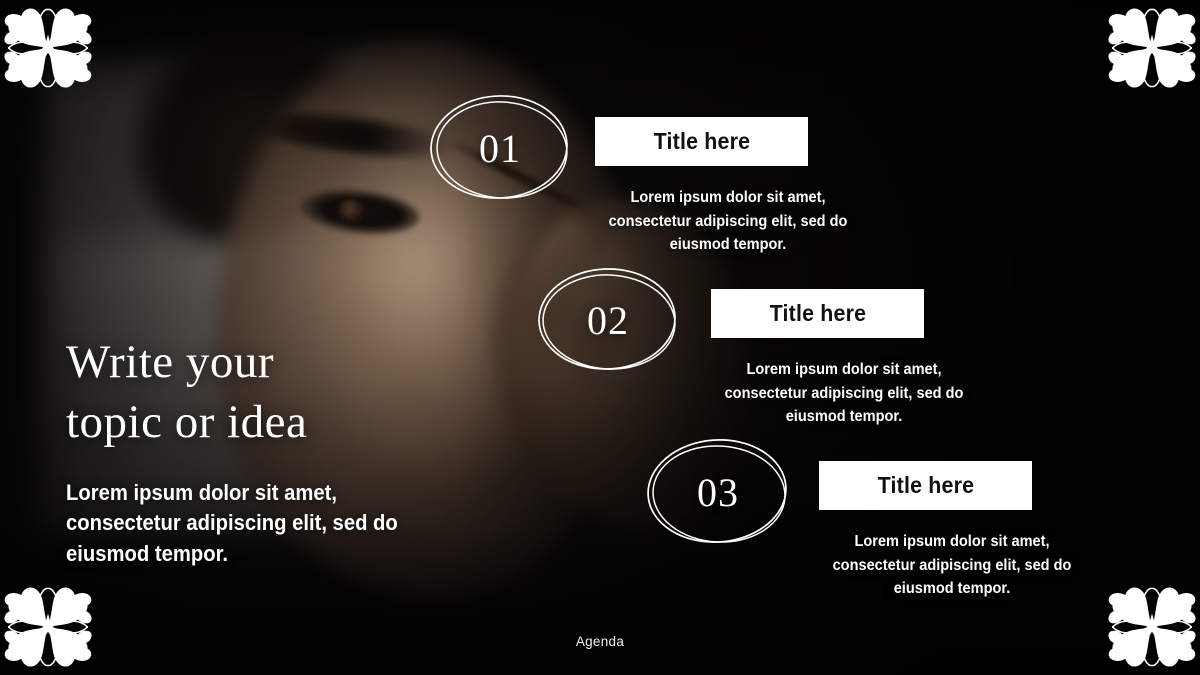 This screenshot has height=675, width=1200. I want to click on slide-footer-label: Agenda, so click(600, 641).